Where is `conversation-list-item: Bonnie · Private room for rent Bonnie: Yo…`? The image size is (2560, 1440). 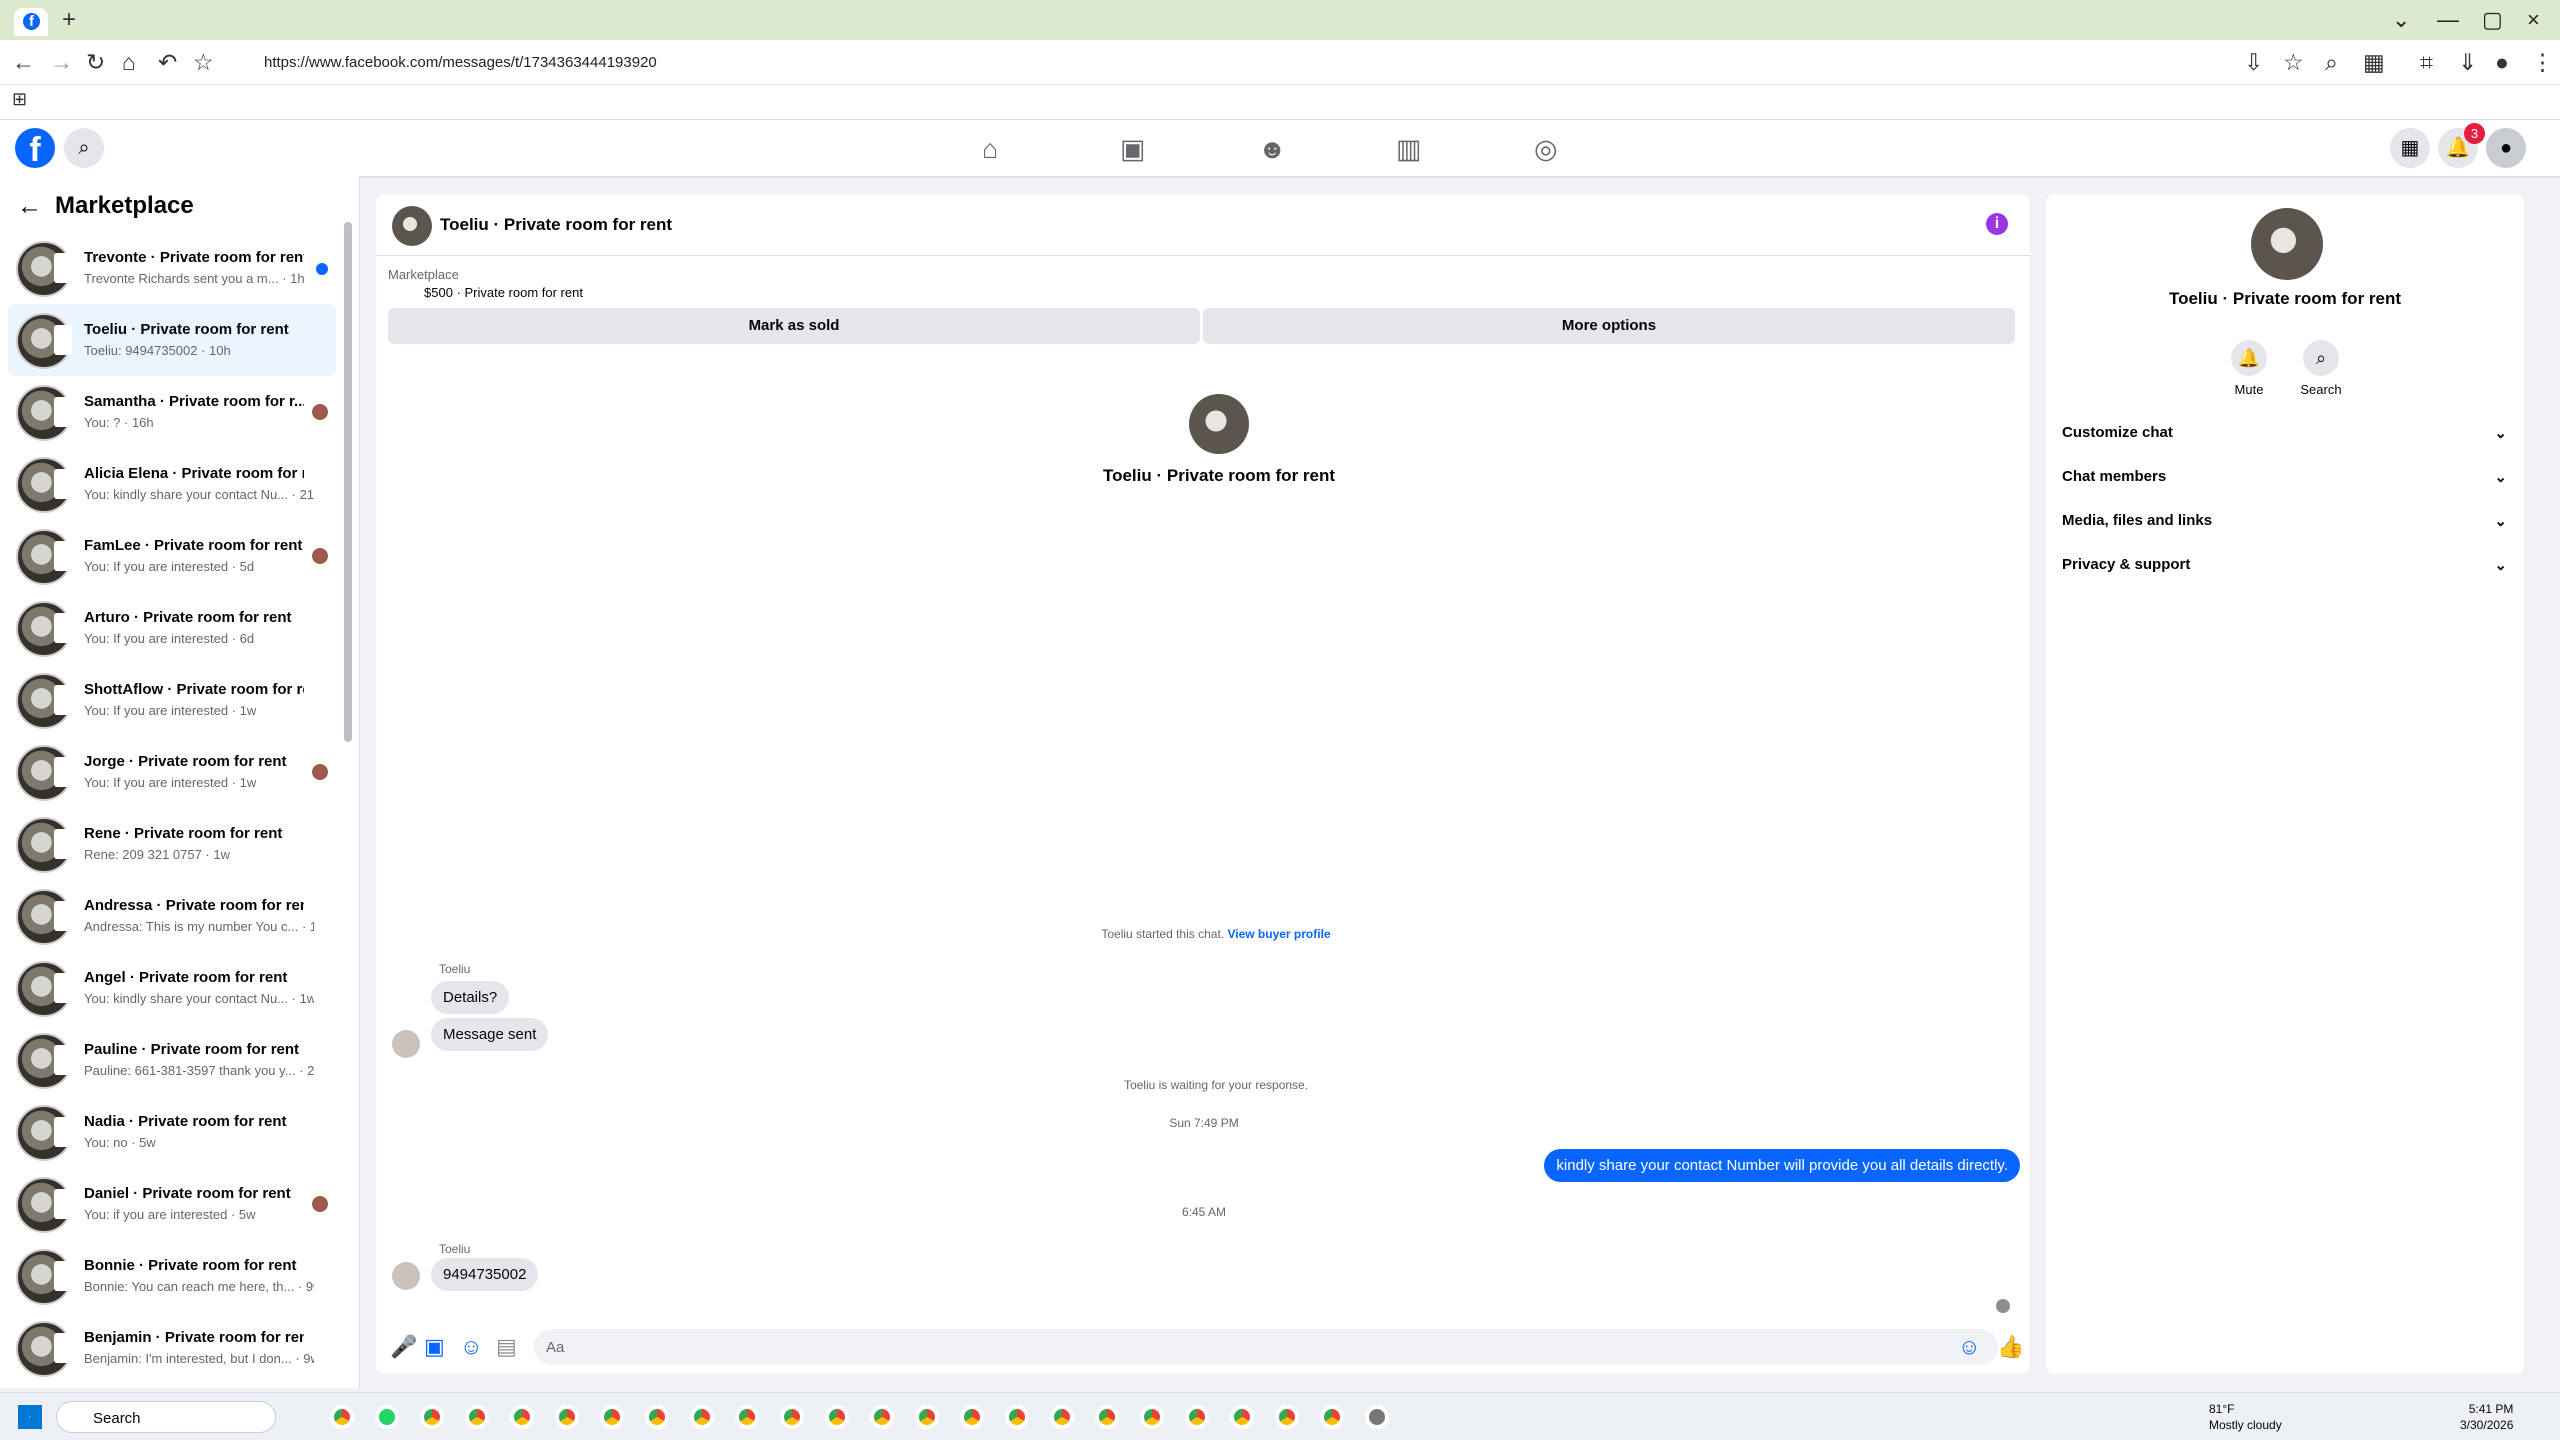
conversation-list-item: Bonnie · Private room for rent Bonnie: Yo… is located at coordinates (172, 1276).